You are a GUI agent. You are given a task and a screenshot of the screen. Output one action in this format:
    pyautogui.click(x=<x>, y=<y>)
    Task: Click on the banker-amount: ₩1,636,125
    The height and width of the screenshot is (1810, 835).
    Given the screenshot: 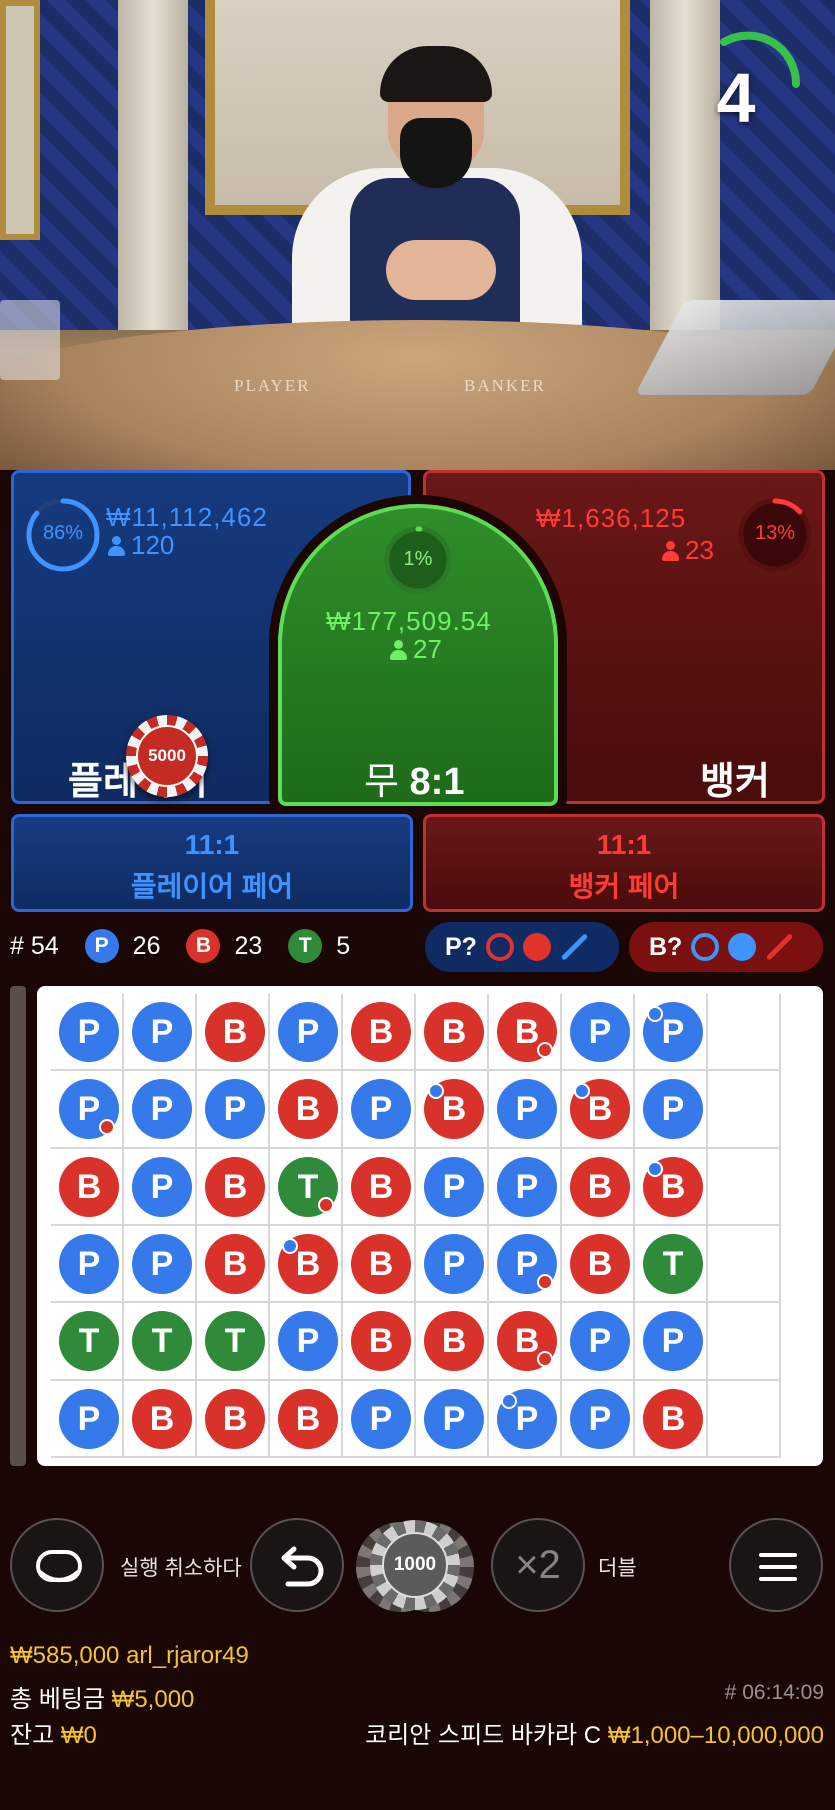 What is the action you would take?
    pyautogui.click(x=611, y=518)
    